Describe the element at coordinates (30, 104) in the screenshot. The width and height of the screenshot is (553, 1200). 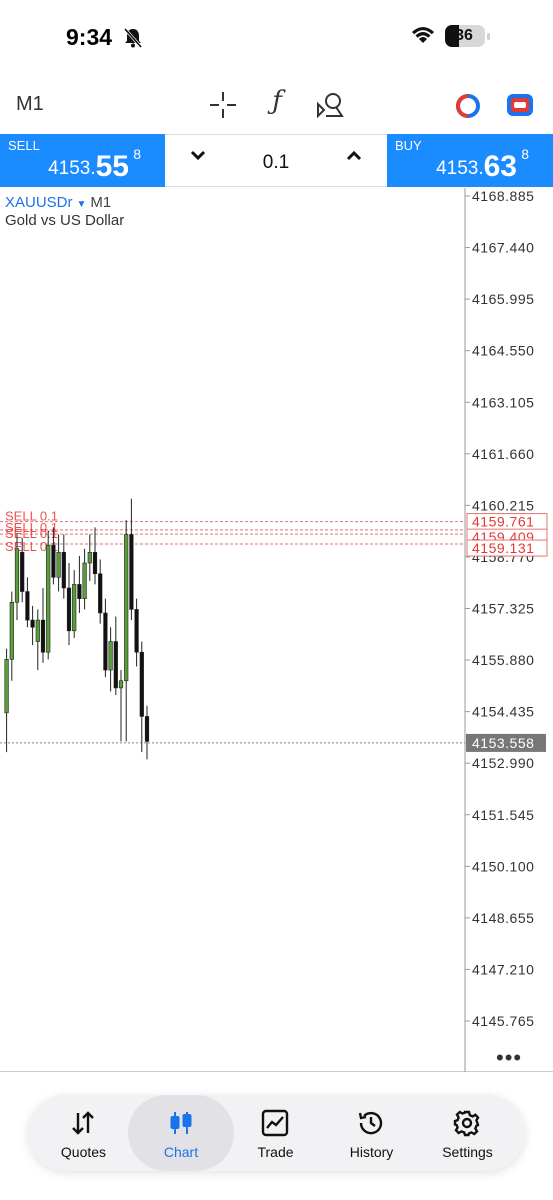
I see `timeframe-button: M1` at that location.